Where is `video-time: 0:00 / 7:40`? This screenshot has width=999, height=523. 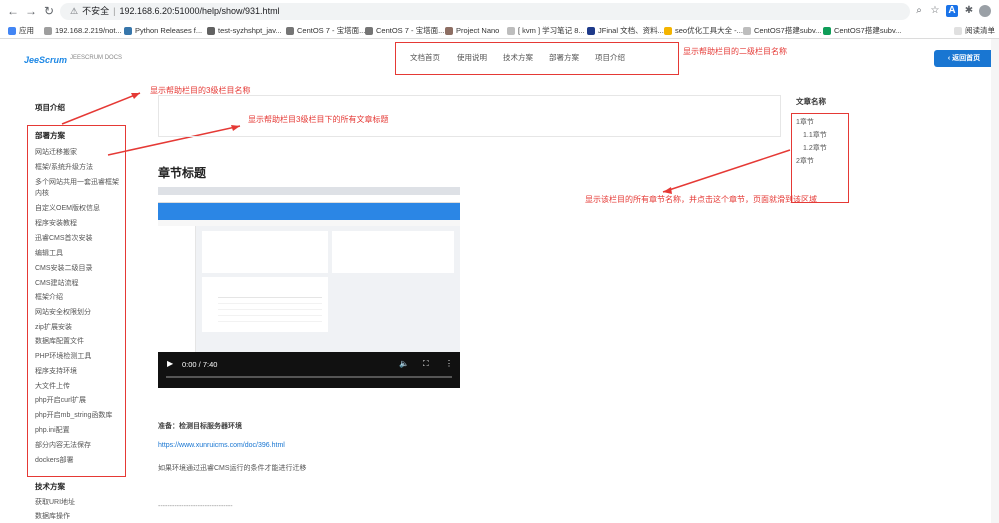 video-time: 0:00 / 7:40 is located at coordinates (200, 364).